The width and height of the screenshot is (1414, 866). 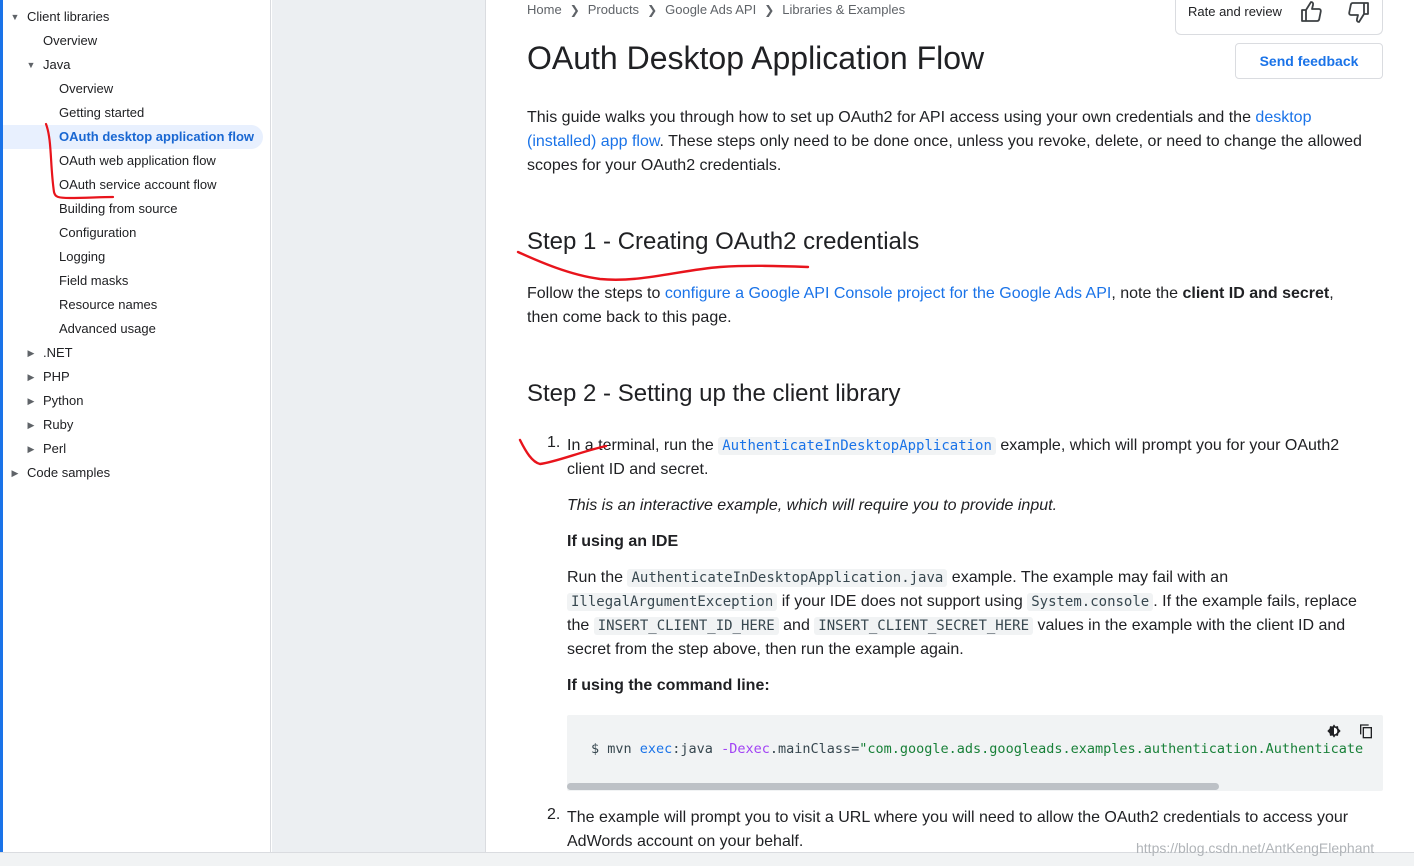 I want to click on sidebar-item-label: Getting started, so click(x=102, y=112).